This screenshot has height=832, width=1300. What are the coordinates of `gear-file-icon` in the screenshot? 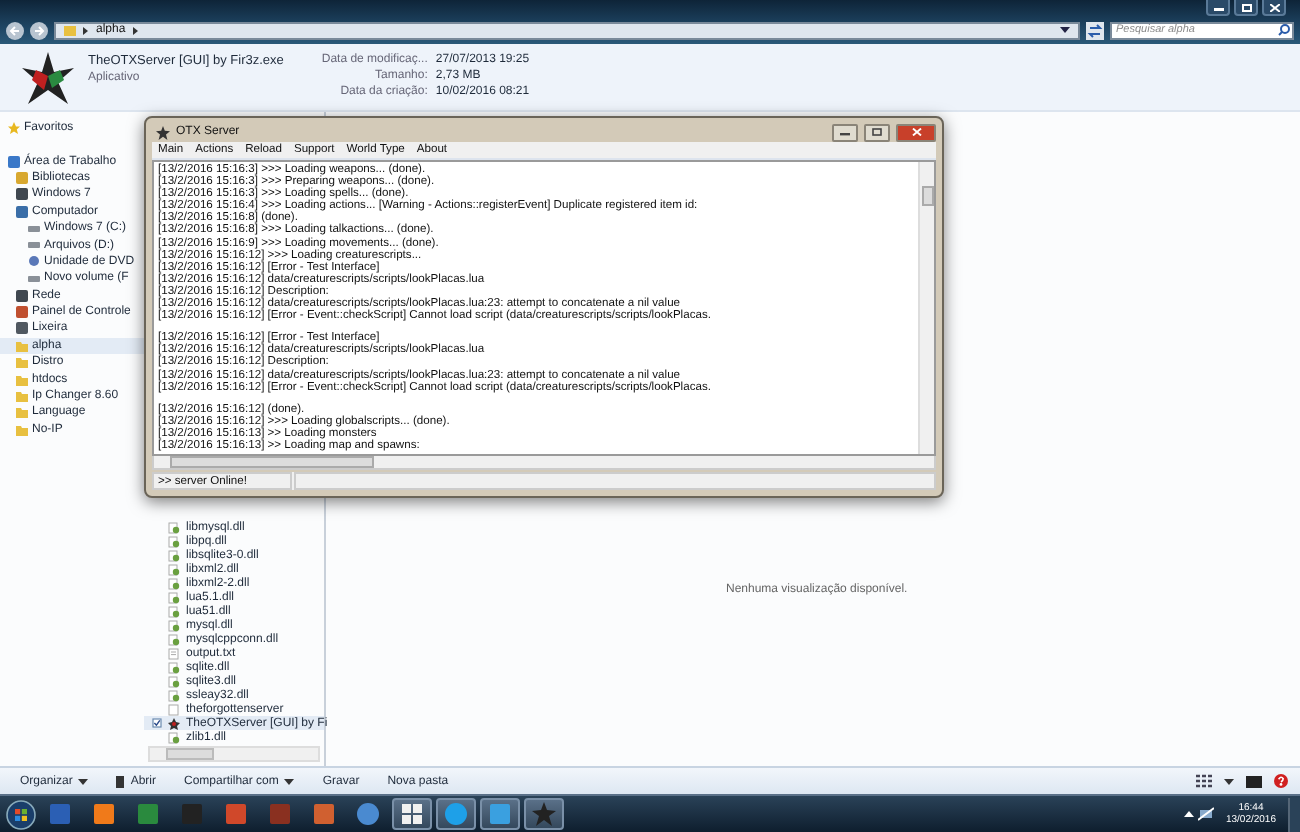 It's located at (174, 737).